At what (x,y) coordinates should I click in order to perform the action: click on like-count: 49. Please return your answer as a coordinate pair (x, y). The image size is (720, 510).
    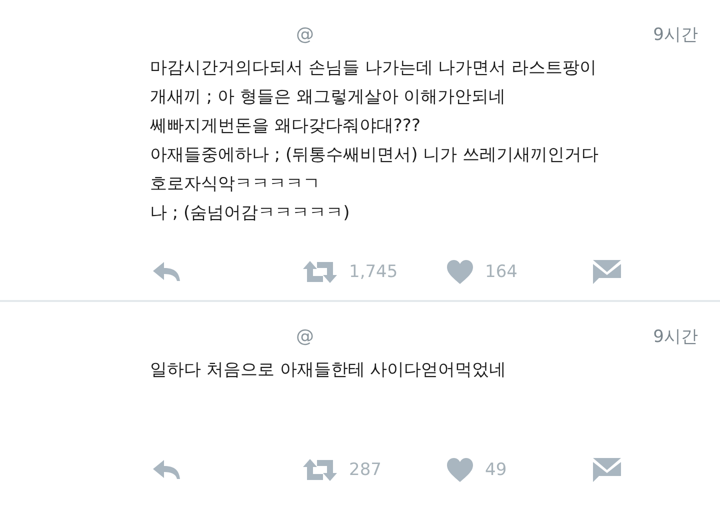
    Looking at the image, I should click on (496, 470).